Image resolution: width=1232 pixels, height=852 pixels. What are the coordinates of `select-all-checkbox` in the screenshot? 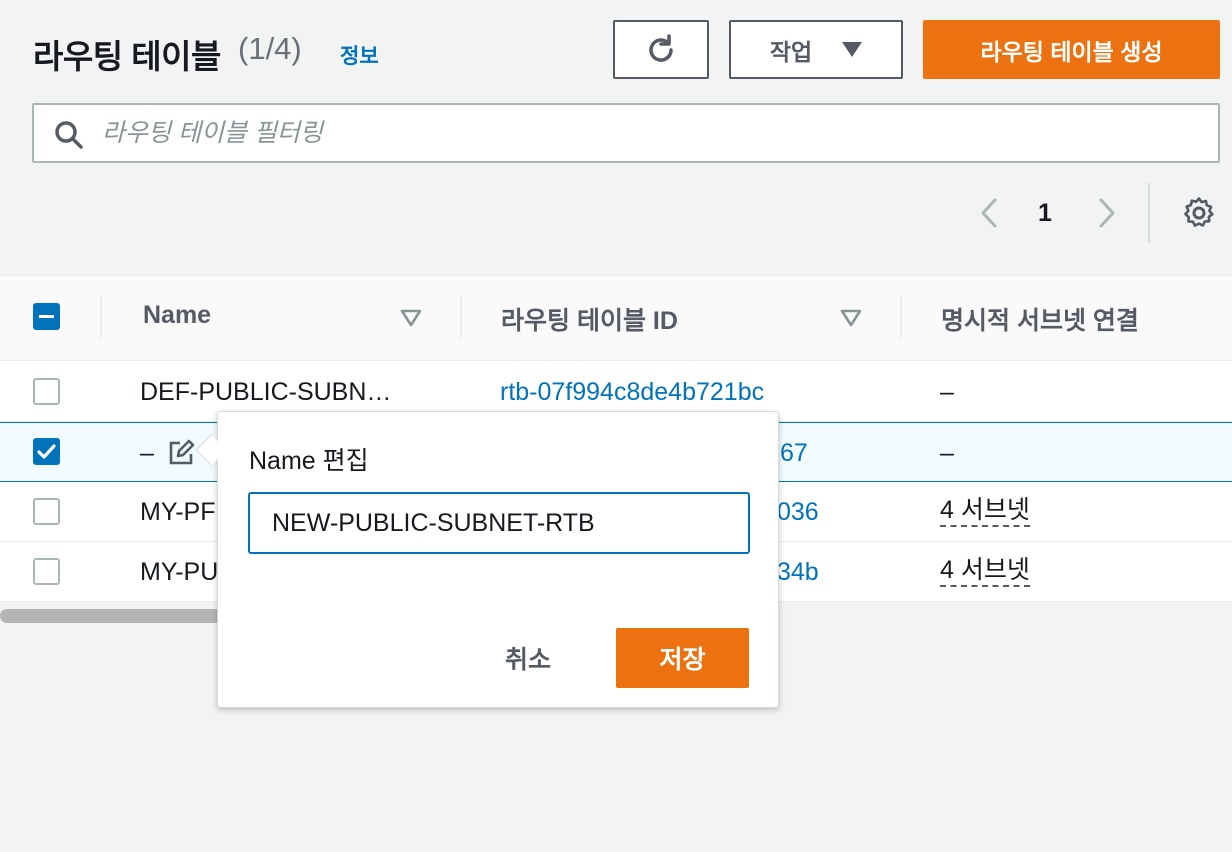 It's located at (46, 316).